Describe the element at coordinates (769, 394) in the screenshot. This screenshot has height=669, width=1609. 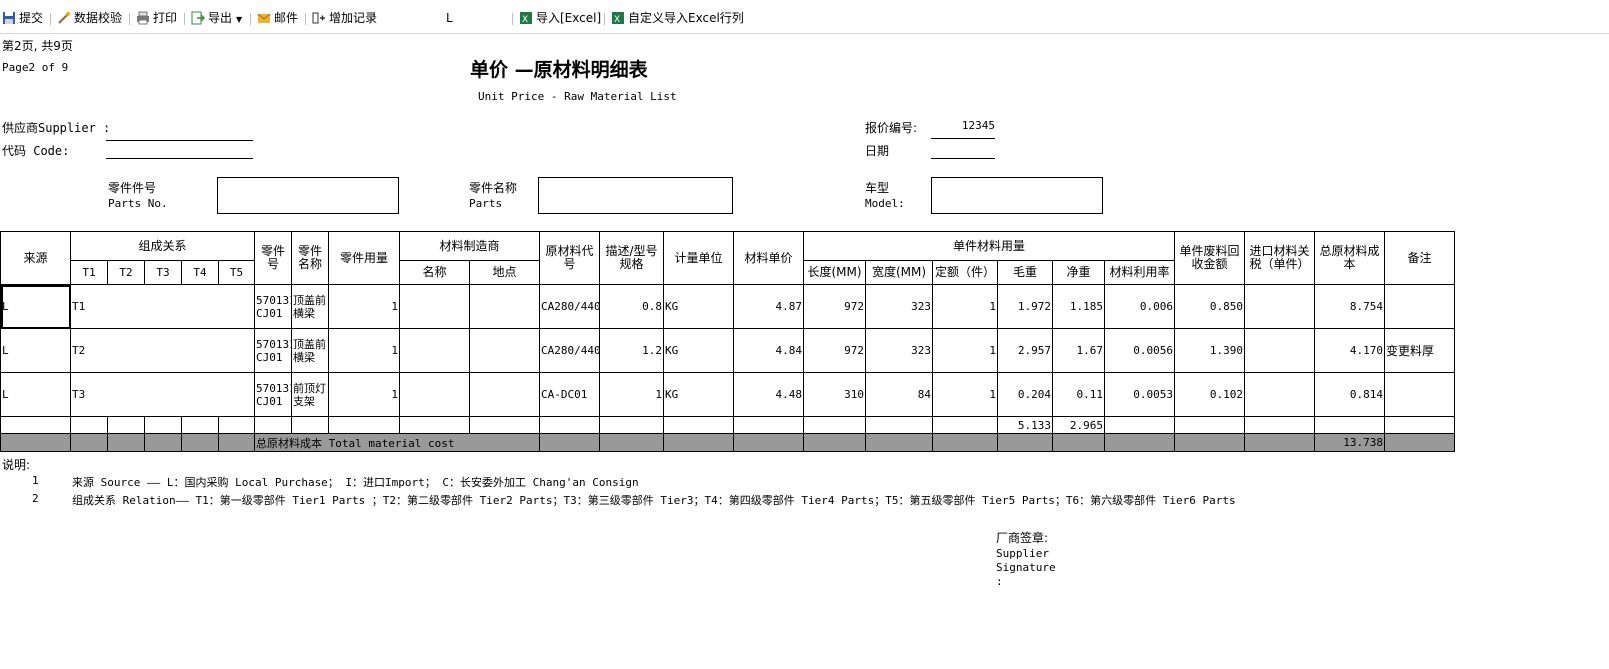
I see `cell-price: 4.48` at that location.